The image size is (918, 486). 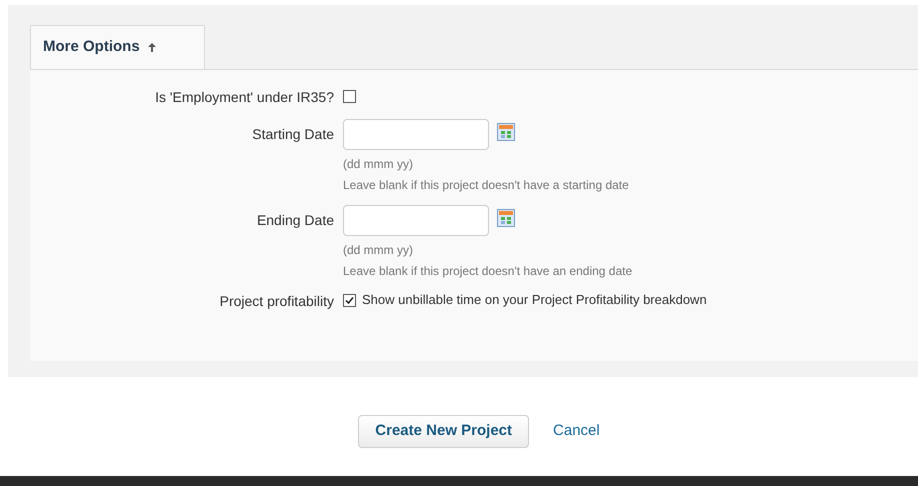 What do you see at coordinates (277, 301) in the screenshot?
I see `field-label: Project profitability` at bounding box center [277, 301].